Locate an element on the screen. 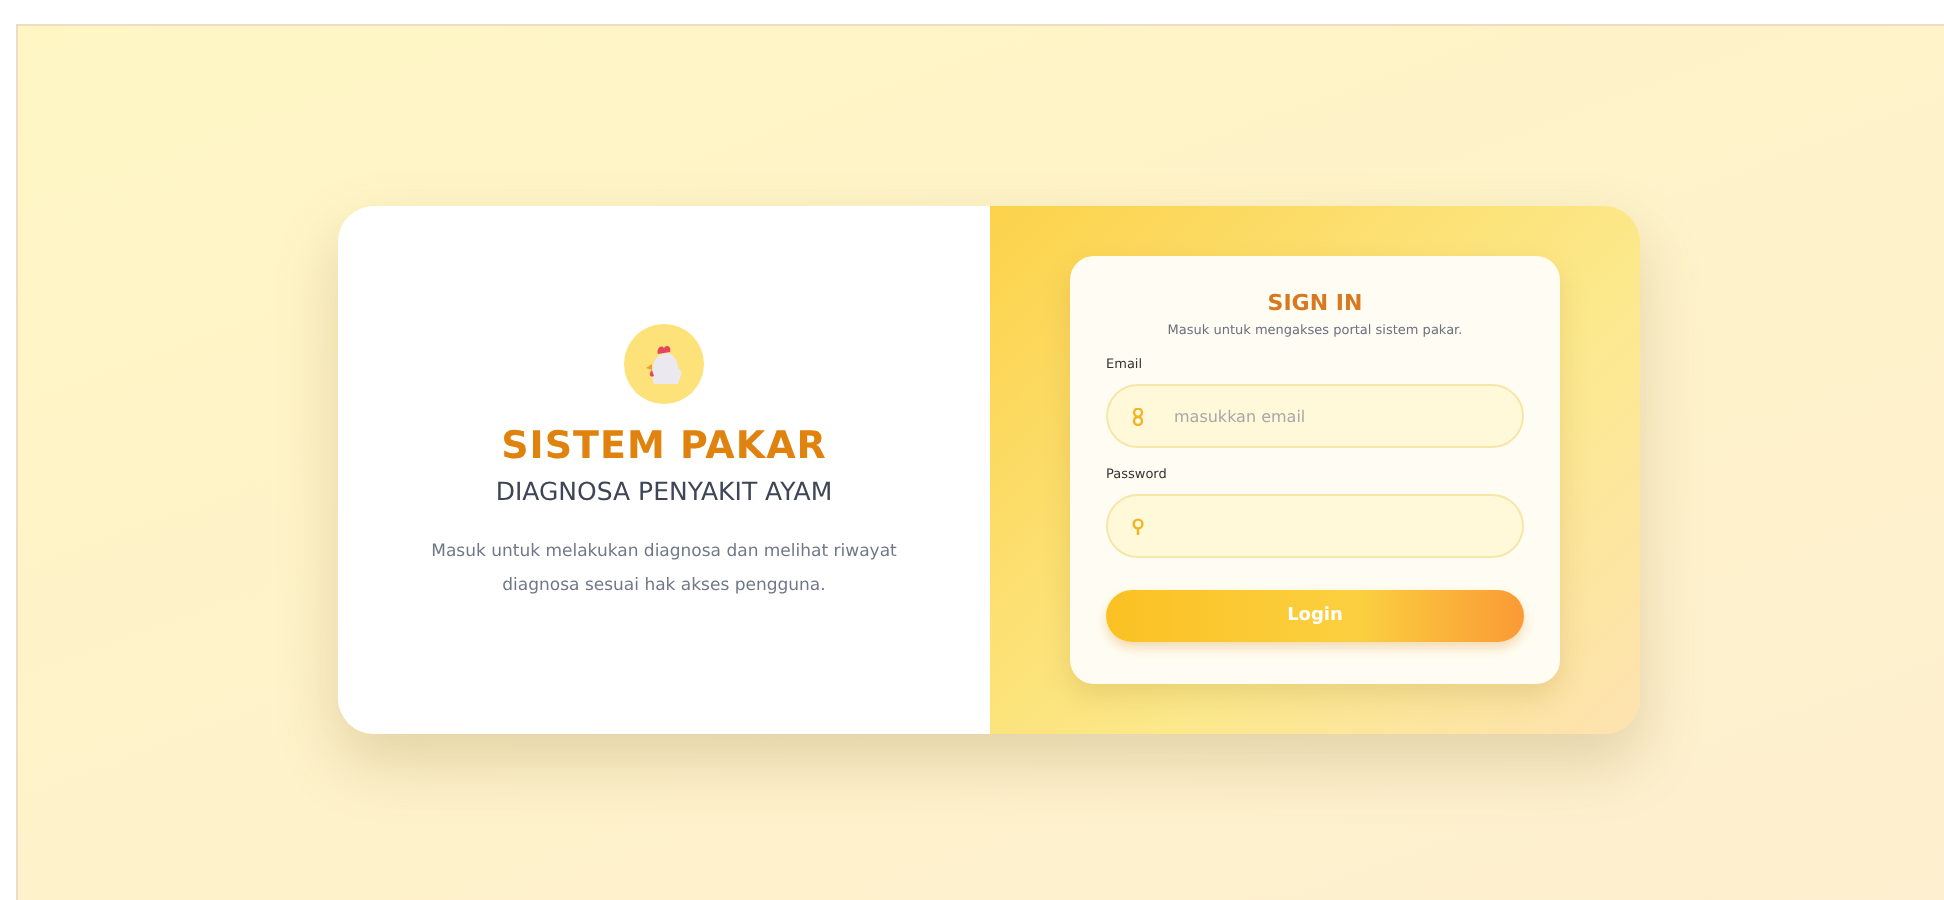  email-field: masukkan email is located at coordinates (1315, 416).